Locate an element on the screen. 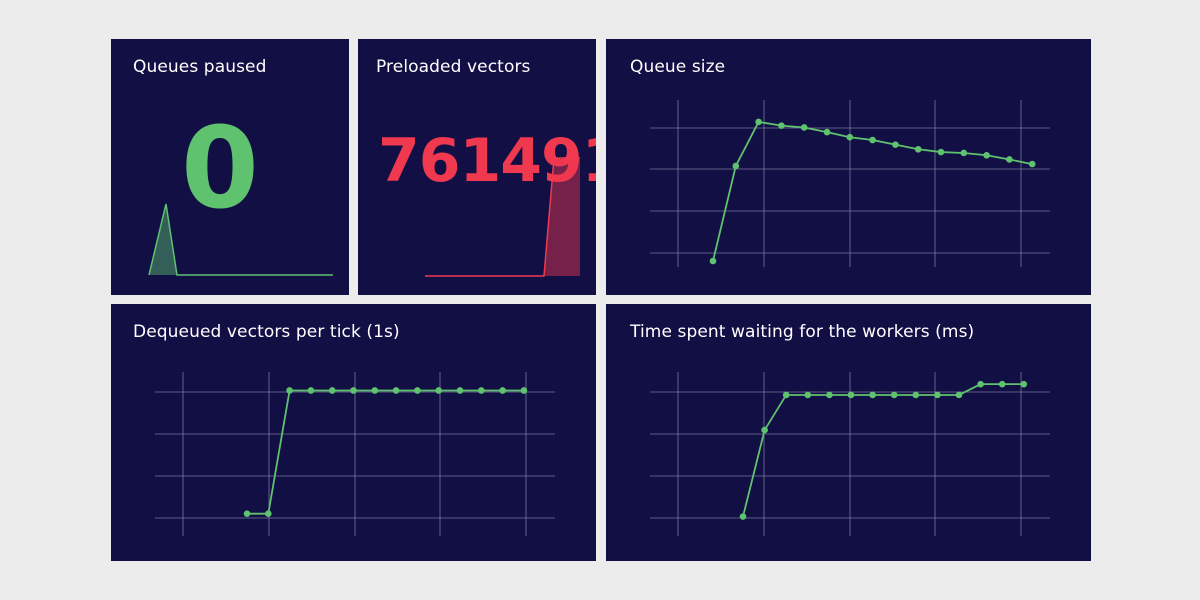 This screenshot has width=1200, height=600. queue-size-chart is located at coordinates (850, 183).